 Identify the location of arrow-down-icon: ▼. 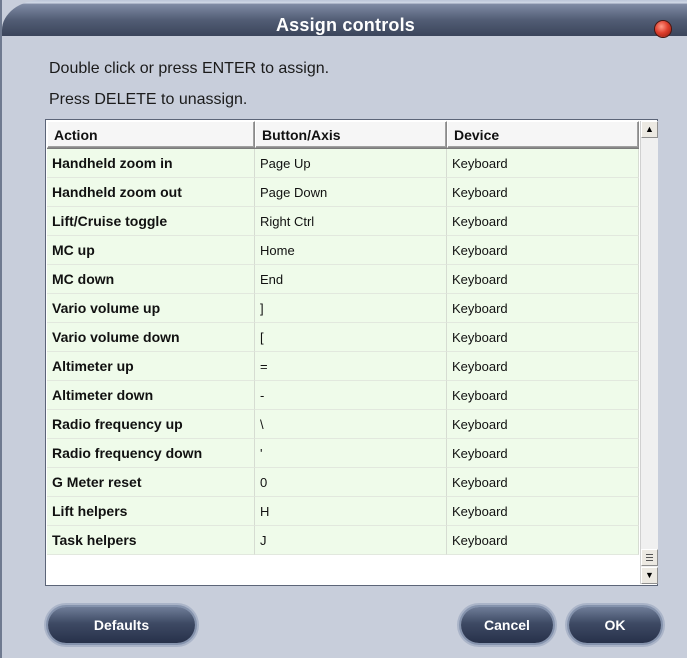
(649, 575).